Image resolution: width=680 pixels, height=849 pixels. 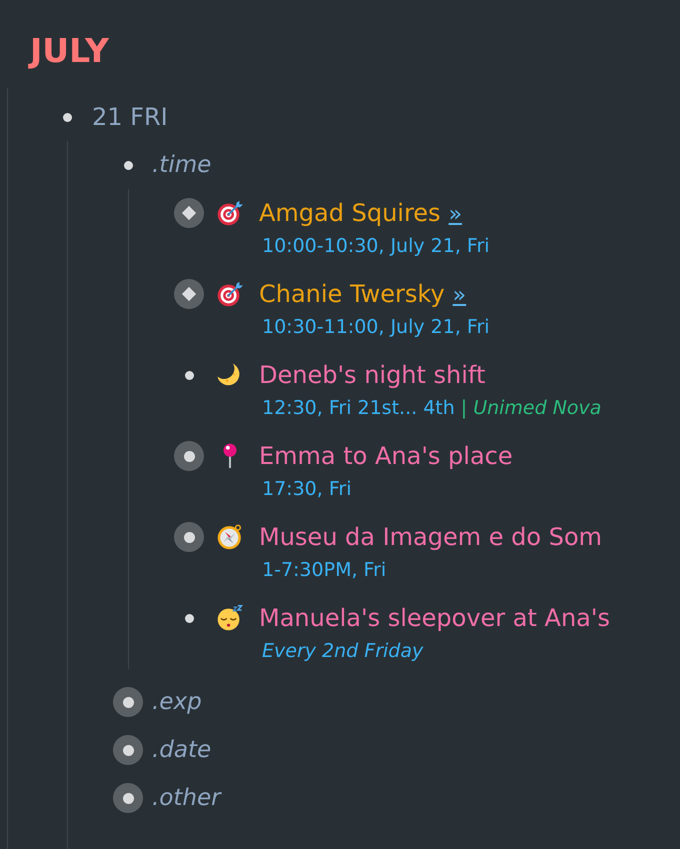 I want to click on compass-icon, so click(x=230, y=537).